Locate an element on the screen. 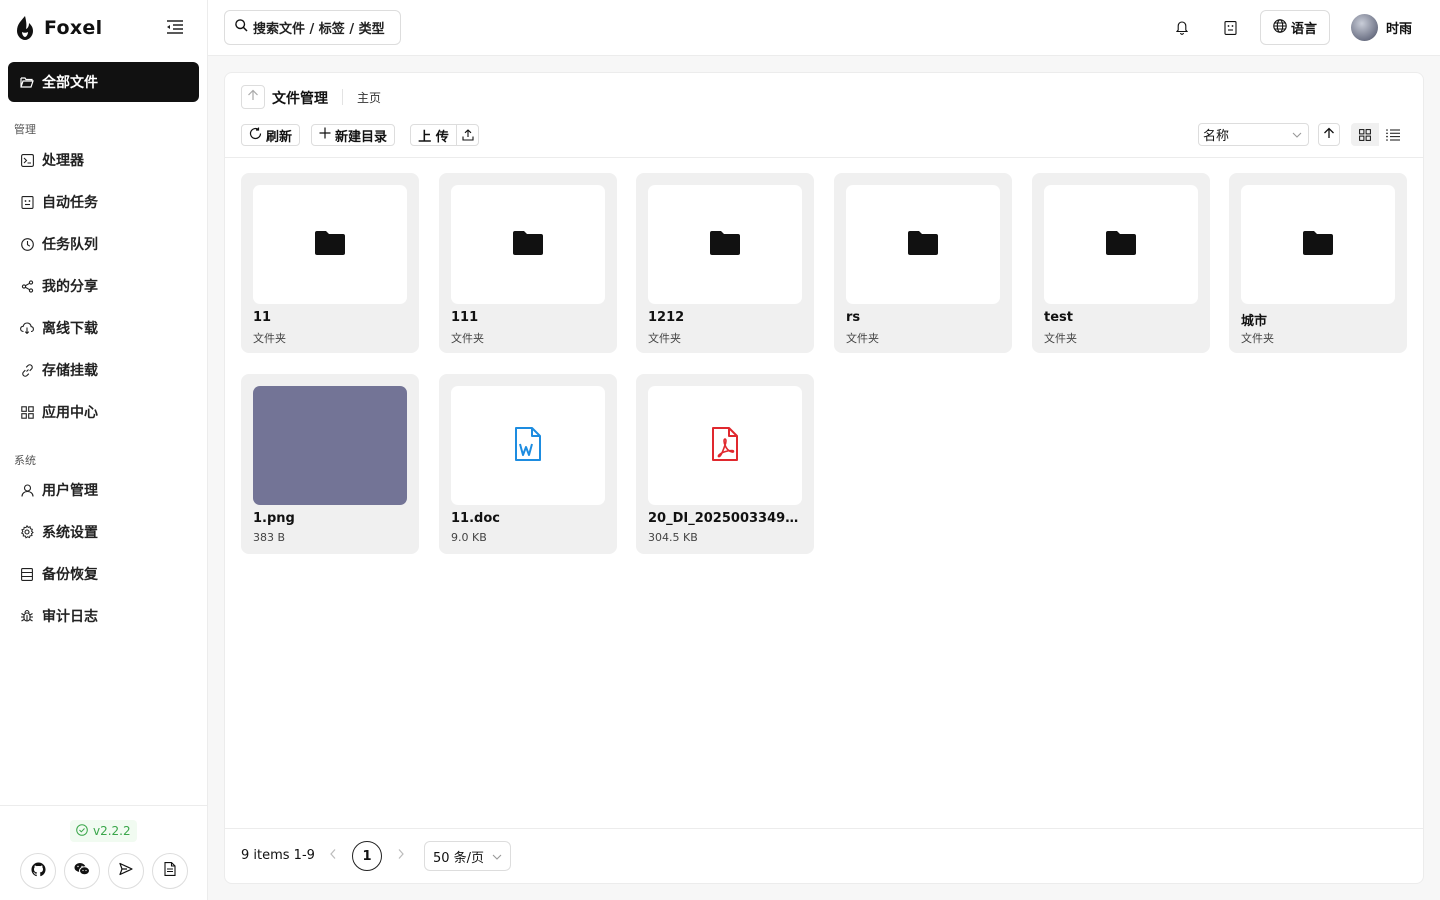  file-meta: 9.0 KB is located at coordinates (469, 537).